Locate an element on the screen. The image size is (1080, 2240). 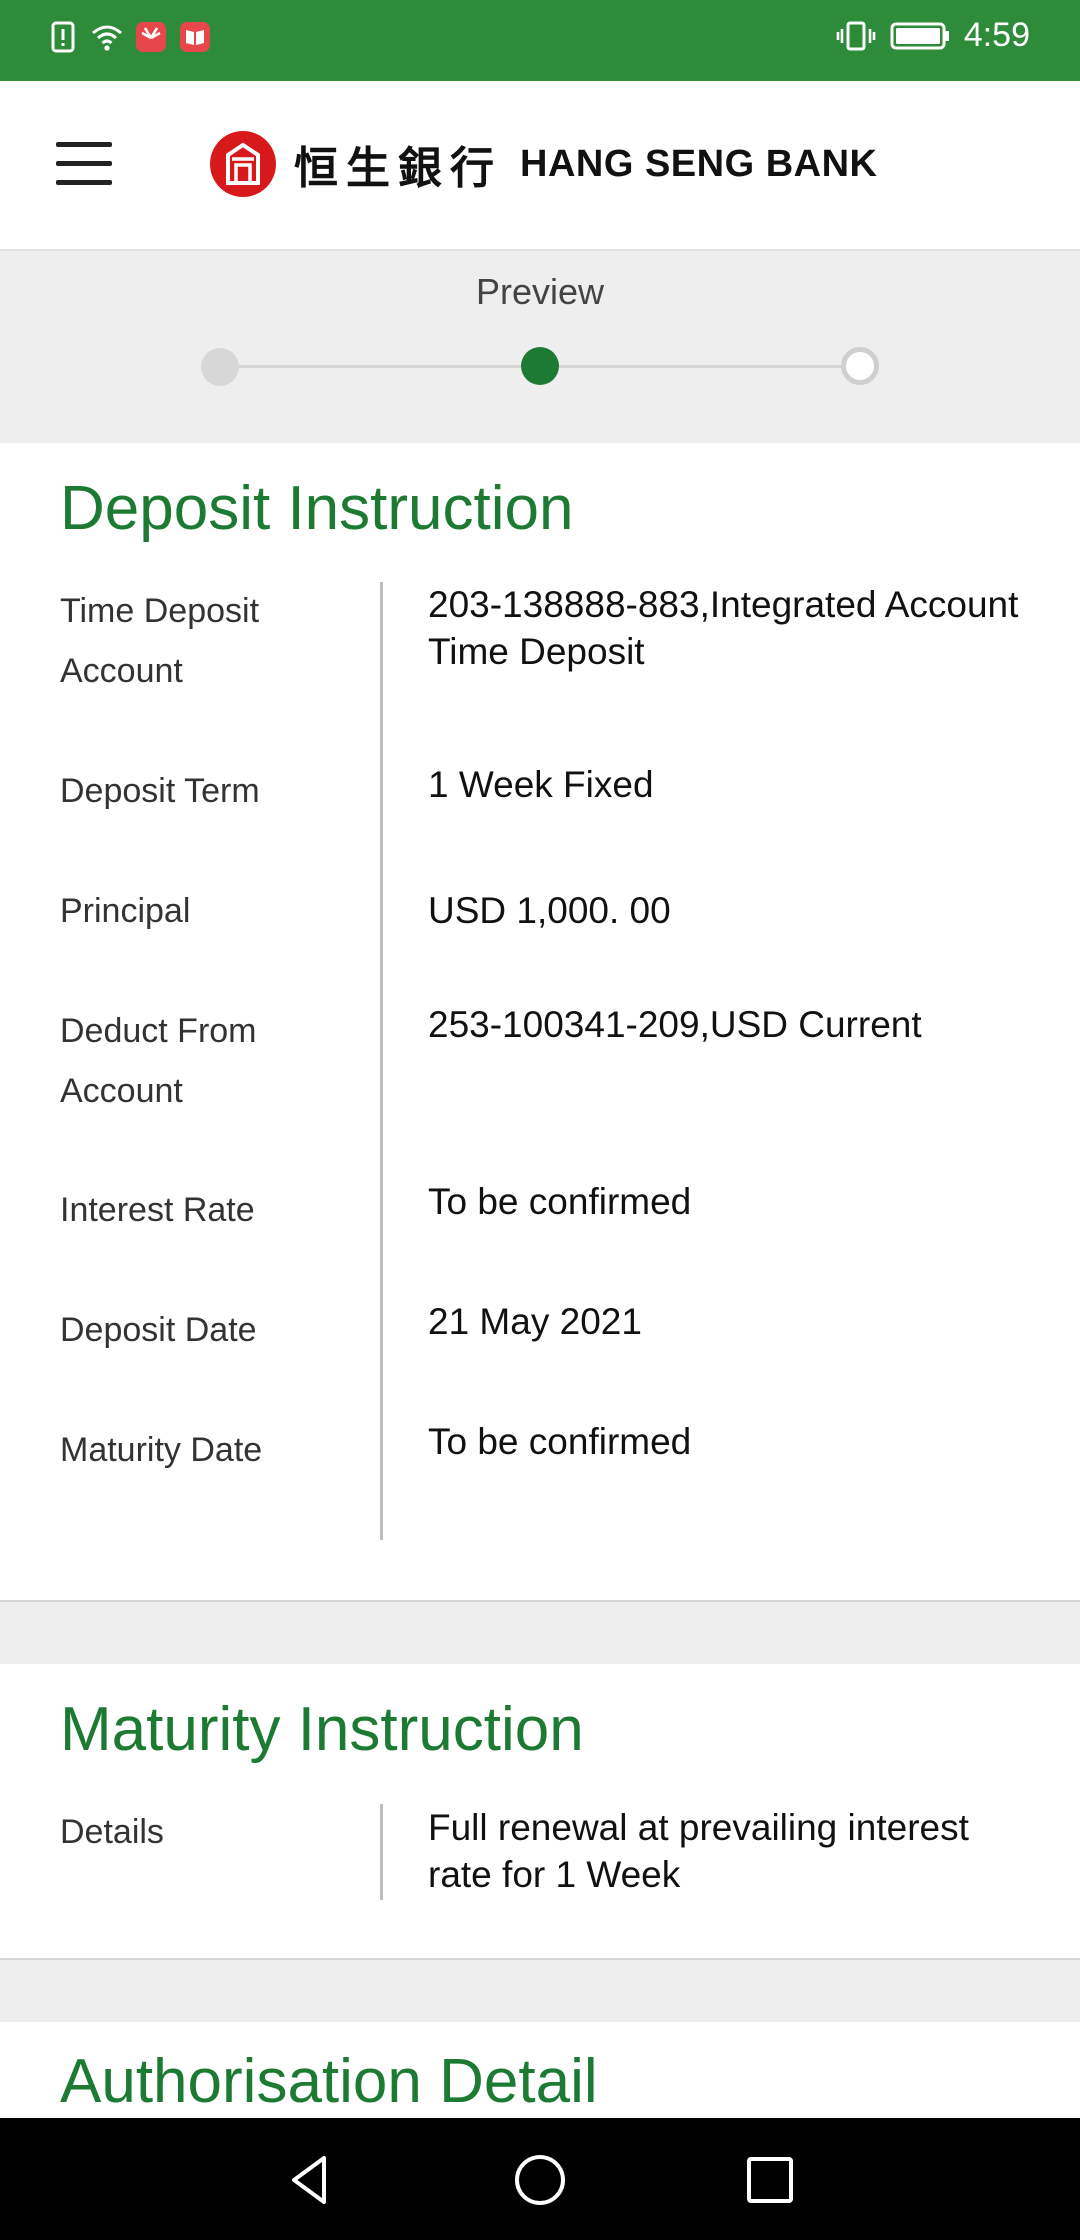
menu-icon is located at coordinates (84, 164).